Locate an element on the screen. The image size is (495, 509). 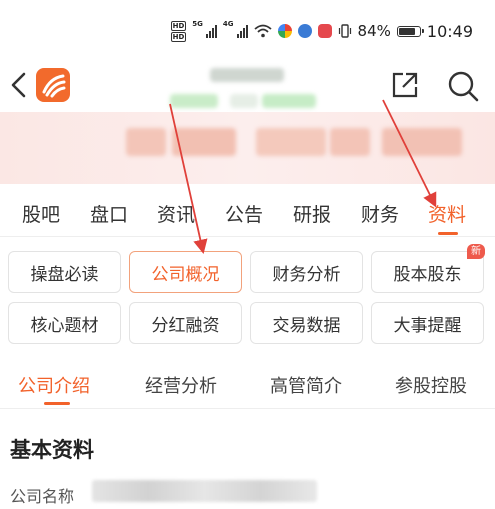
grid-btn-shareholders: 股本股东 新 is located at coordinates (428, 268).